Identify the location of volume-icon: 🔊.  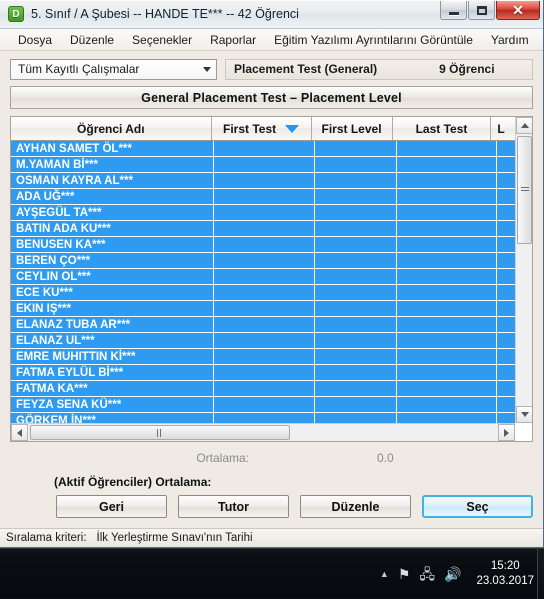
(452, 574).